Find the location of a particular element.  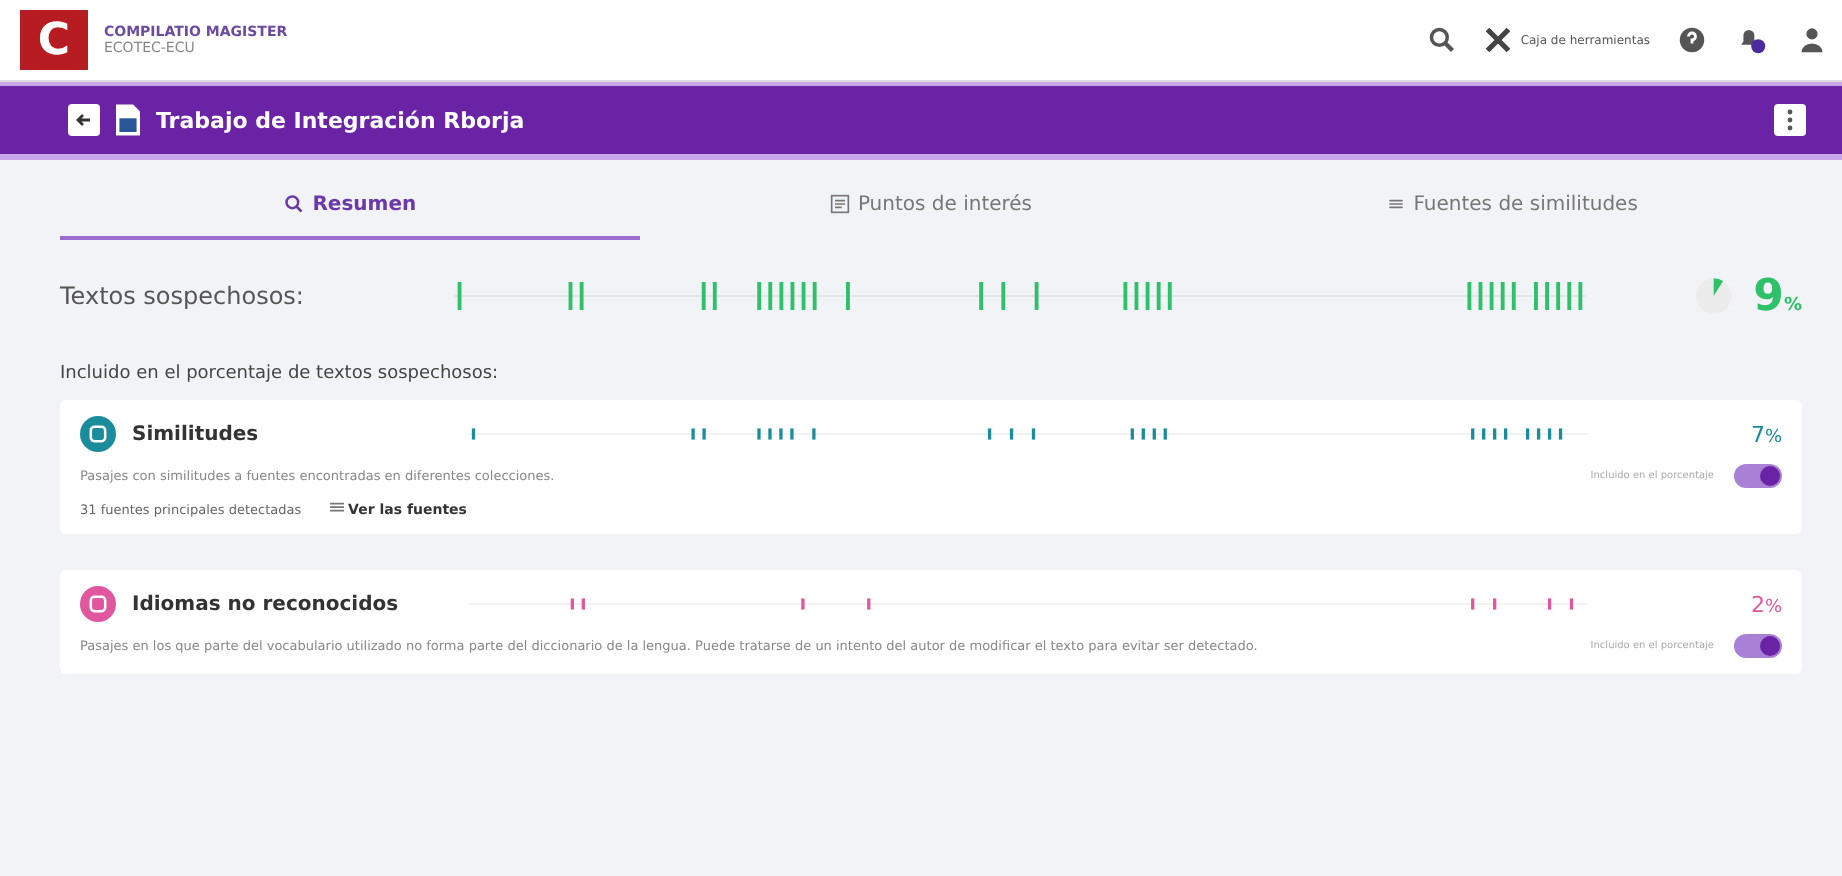

more-button is located at coordinates (1790, 120).